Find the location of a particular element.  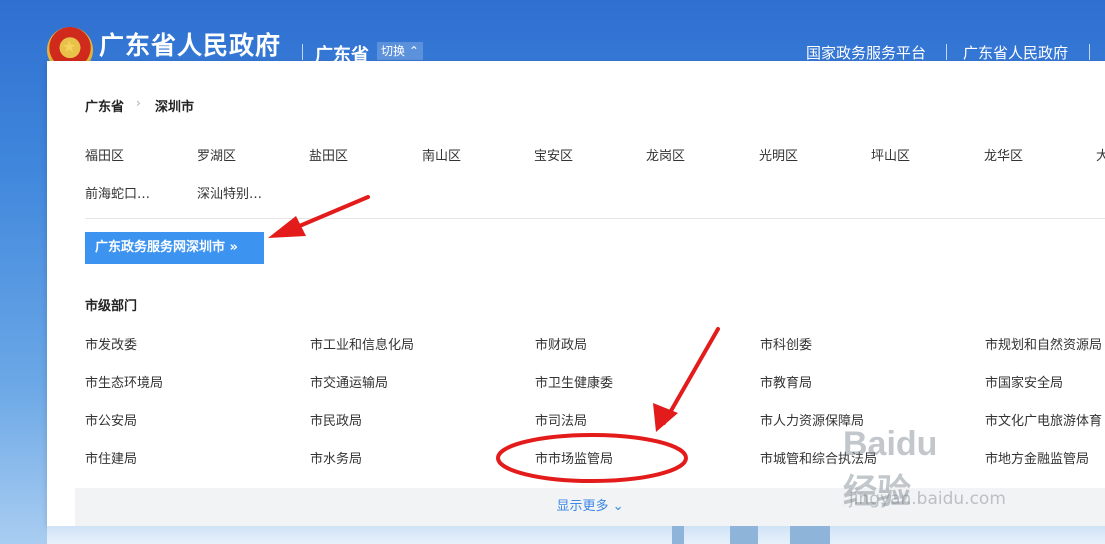

district-link: 福田区 is located at coordinates (104, 154).